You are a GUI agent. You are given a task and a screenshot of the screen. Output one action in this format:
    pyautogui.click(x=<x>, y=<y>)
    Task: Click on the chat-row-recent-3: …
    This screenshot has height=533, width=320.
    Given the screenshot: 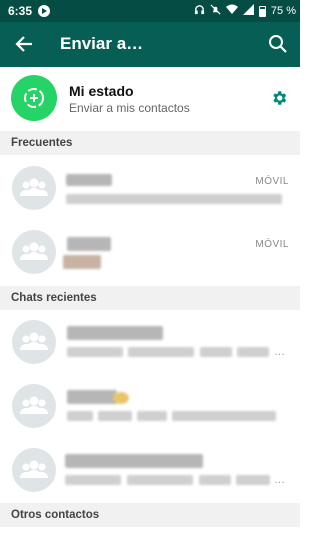 What is the action you would take?
    pyautogui.click(x=150, y=470)
    